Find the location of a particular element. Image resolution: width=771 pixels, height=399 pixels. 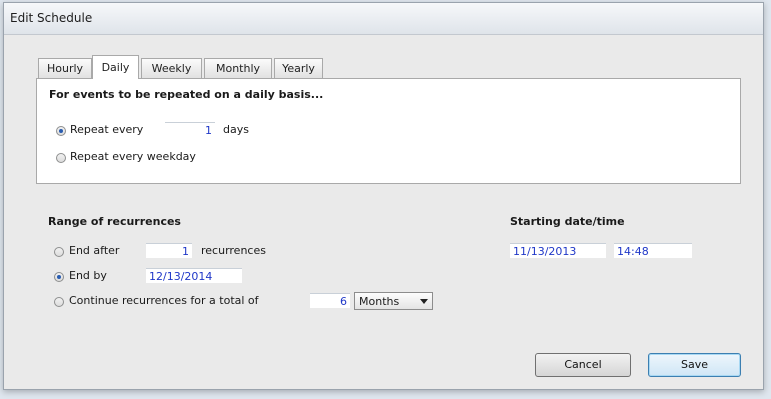

window-title: Edit Schedule is located at coordinates (51, 18).